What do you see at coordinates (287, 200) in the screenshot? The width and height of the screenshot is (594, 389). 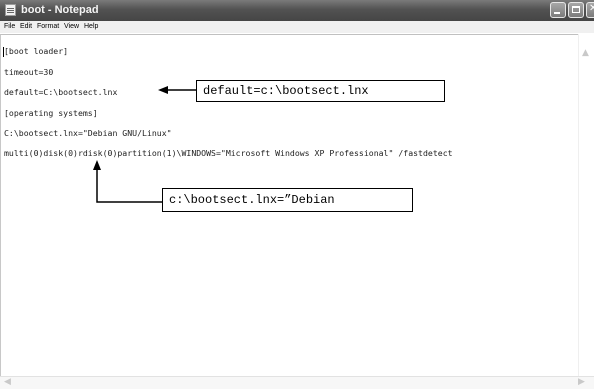 I see `callout-debian-entry: c:\bootsect.lnx=”Debian` at bounding box center [287, 200].